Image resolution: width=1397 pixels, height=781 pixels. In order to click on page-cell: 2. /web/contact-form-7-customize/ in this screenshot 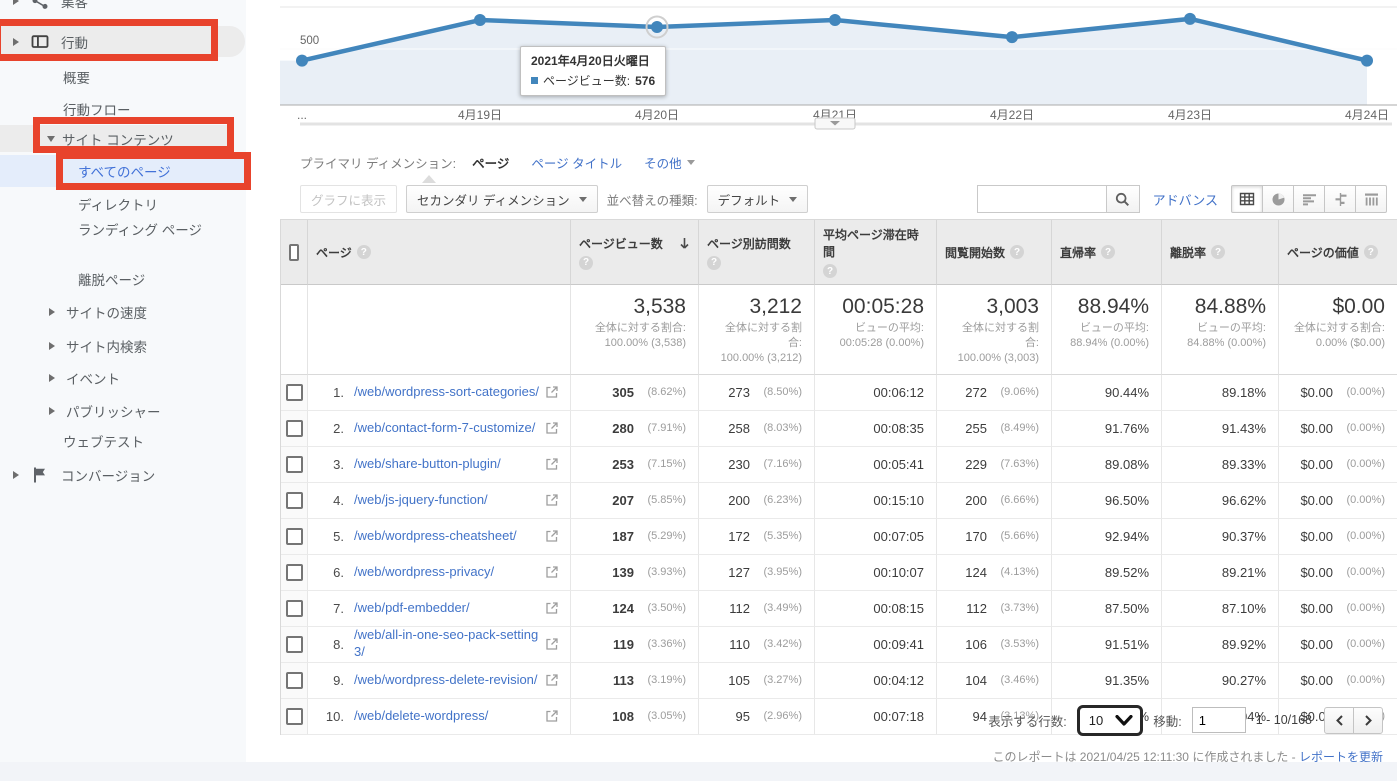, I will do `click(439, 428)`.